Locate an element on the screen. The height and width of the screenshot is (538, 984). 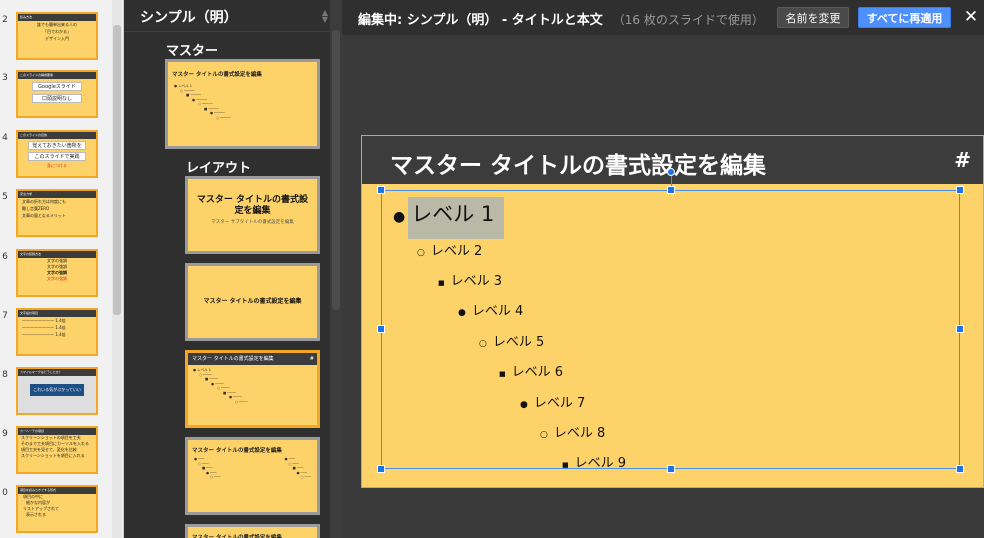
slide-number: 5 is located at coordinates (5, 197).